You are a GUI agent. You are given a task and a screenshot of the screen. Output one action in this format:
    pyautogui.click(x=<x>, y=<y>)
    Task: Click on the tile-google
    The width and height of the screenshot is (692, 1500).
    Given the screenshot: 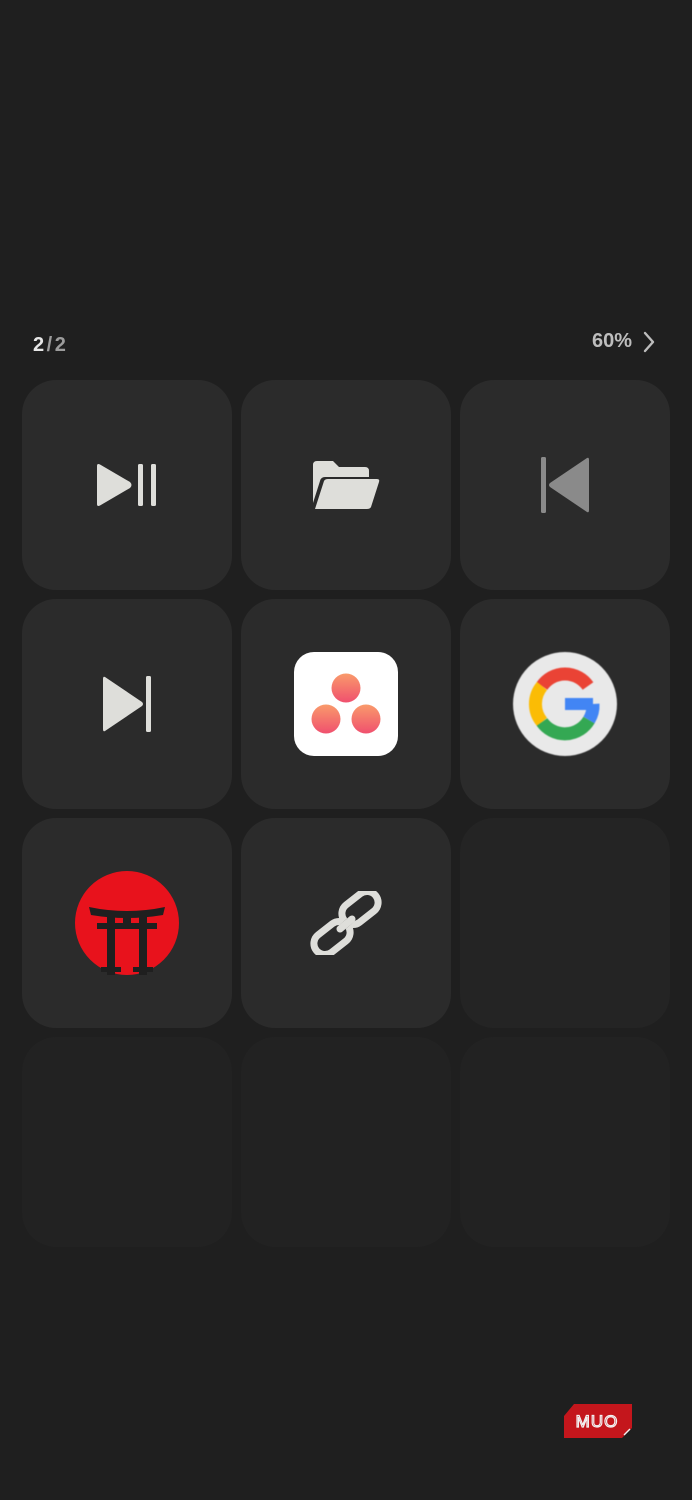 What is the action you would take?
    pyautogui.click(x=565, y=704)
    